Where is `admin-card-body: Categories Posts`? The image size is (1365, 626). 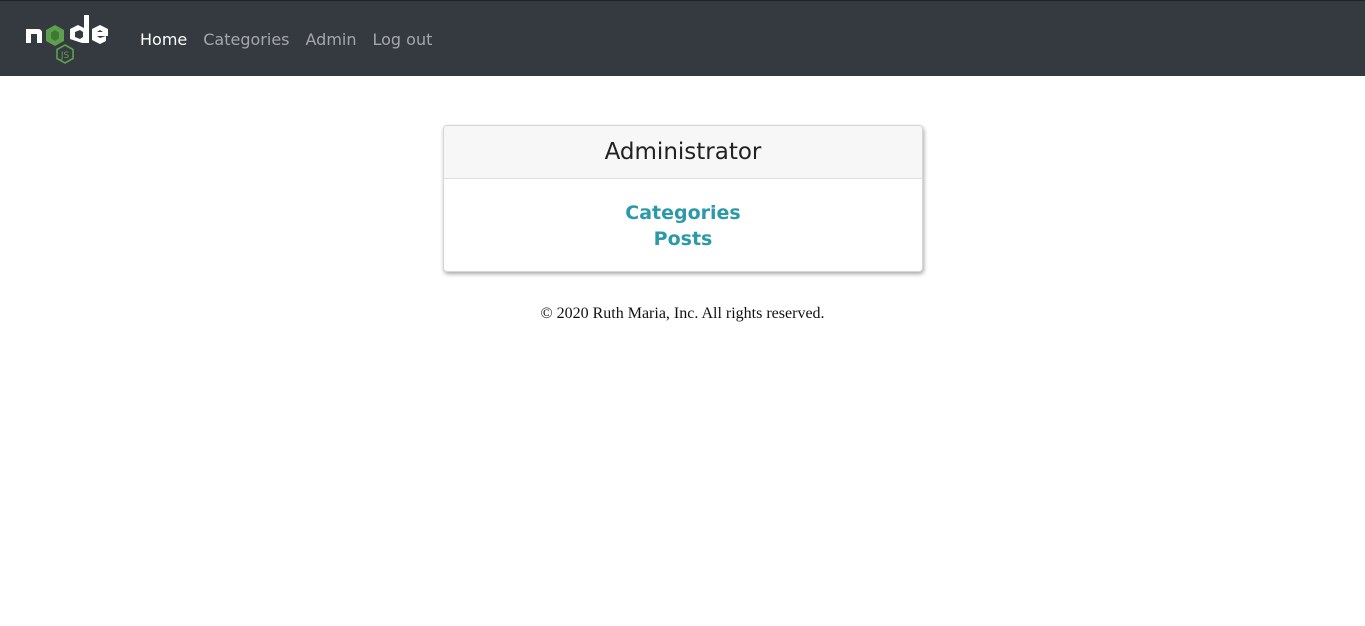
admin-card-body: Categories Posts is located at coordinates (683, 215).